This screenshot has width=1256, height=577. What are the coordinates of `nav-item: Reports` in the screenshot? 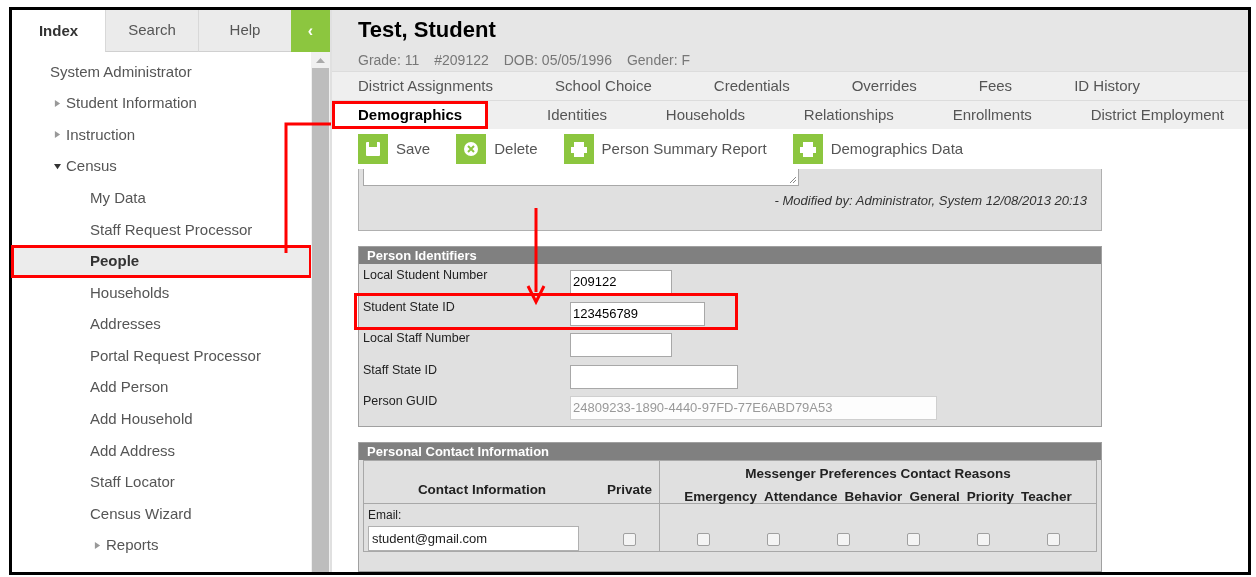 It's located at (161, 545).